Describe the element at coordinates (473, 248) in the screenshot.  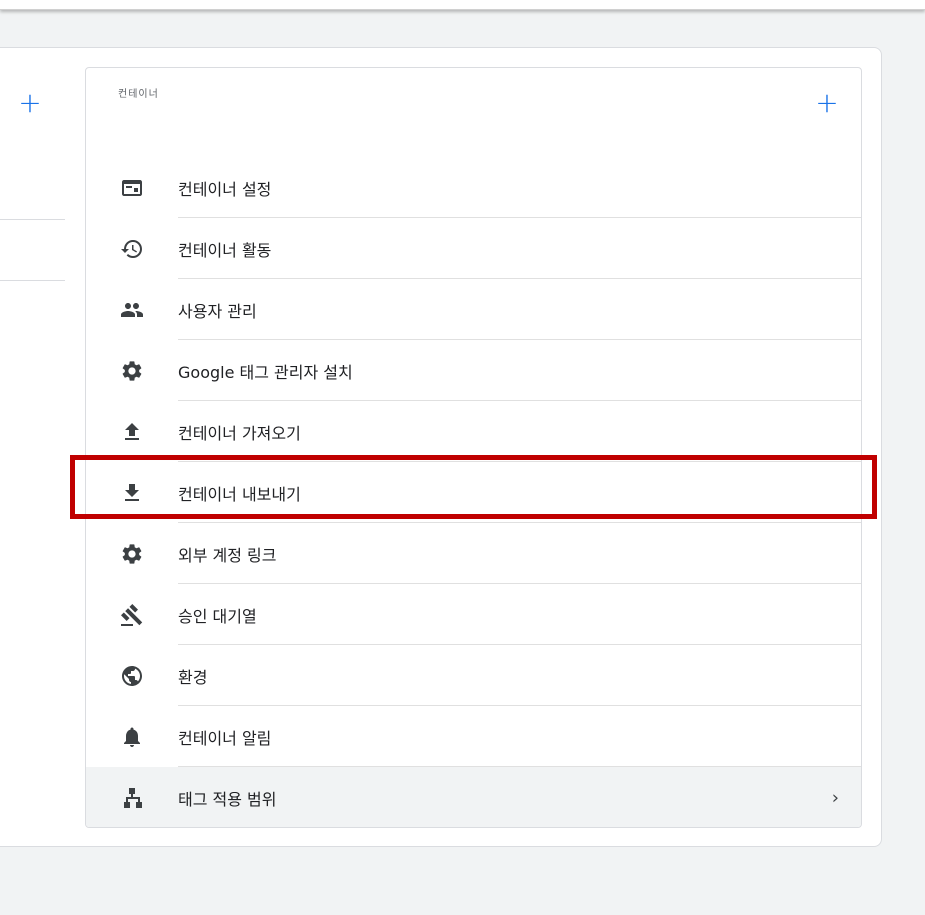
I see `menu-item-container-activity: 컨테이너 활동` at that location.